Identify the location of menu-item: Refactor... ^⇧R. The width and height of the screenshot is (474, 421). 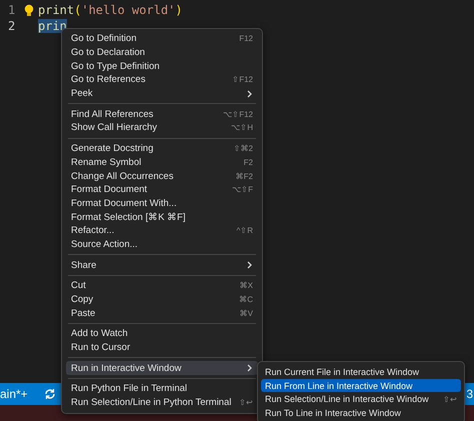
(162, 231).